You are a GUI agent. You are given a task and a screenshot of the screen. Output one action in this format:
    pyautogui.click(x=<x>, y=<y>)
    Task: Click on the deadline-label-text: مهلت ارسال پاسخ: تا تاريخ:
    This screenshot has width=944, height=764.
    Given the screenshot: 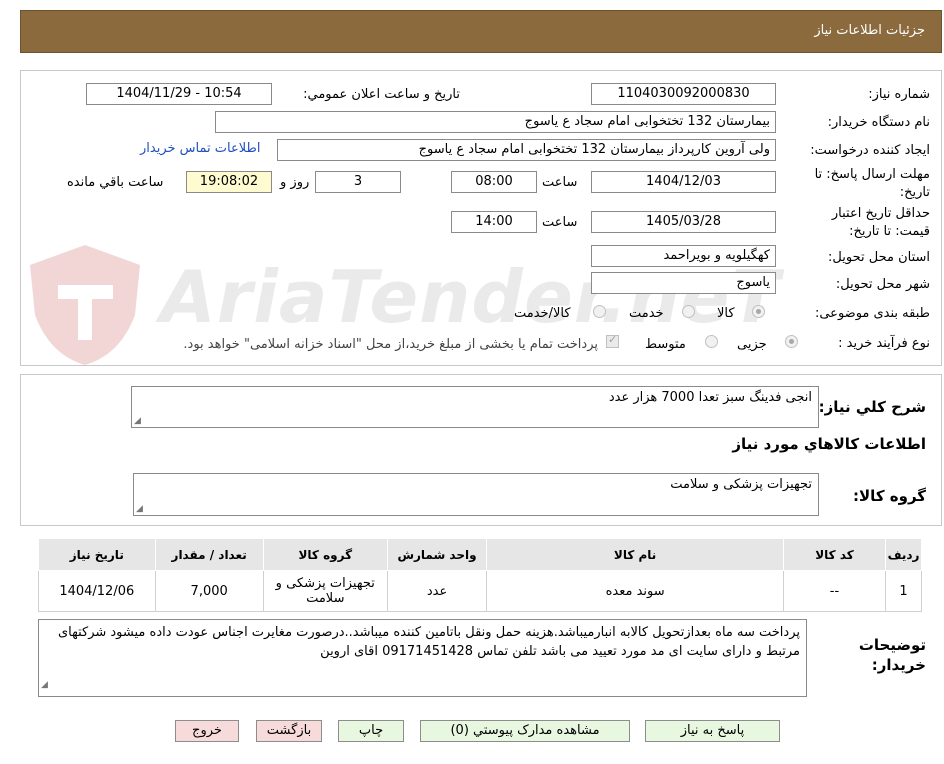 What is the action you would take?
    pyautogui.click(x=872, y=183)
    